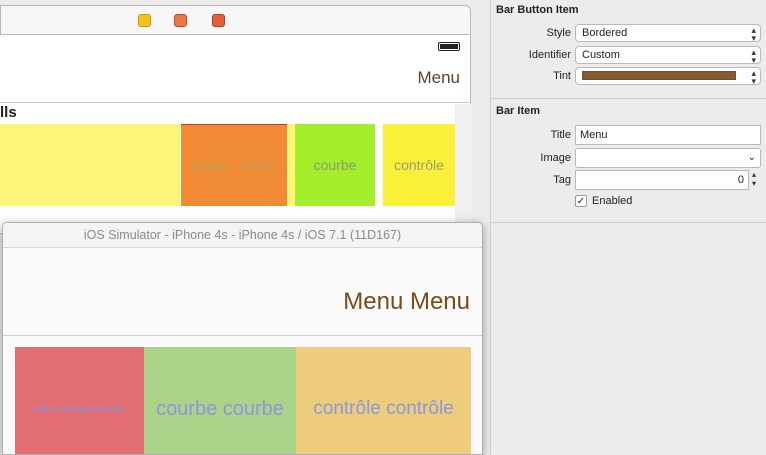 The width and height of the screenshot is (766, 455). I want to click on navbar-separator, so click(235, 102).